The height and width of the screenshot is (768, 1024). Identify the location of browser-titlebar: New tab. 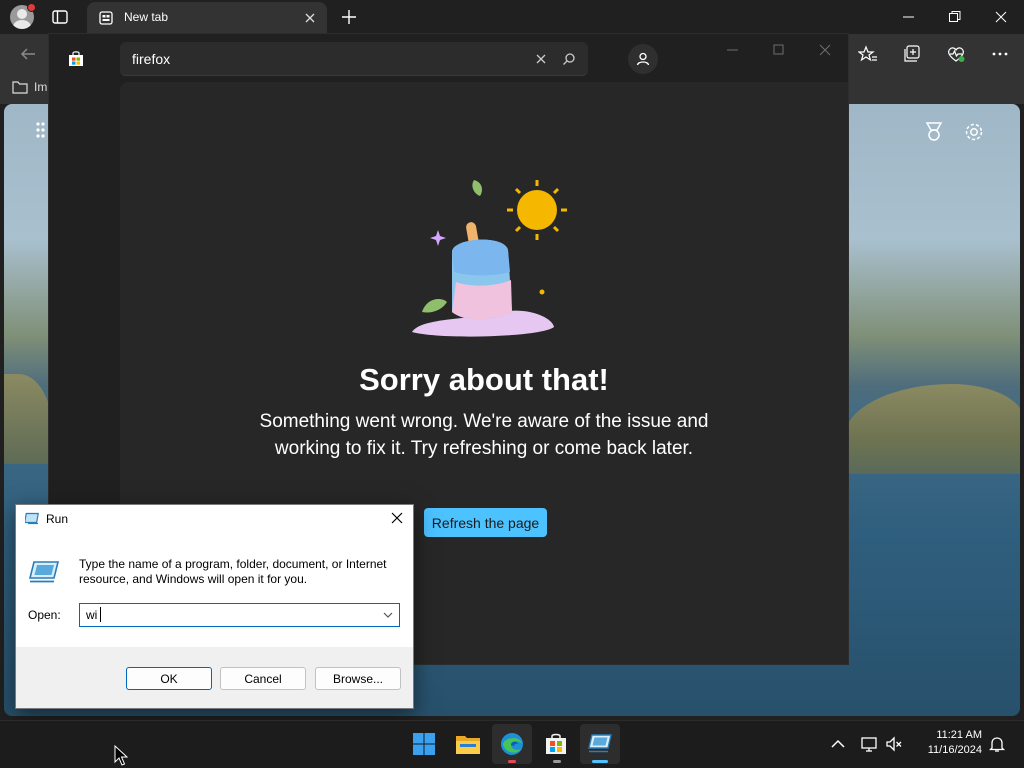
(512, 17).